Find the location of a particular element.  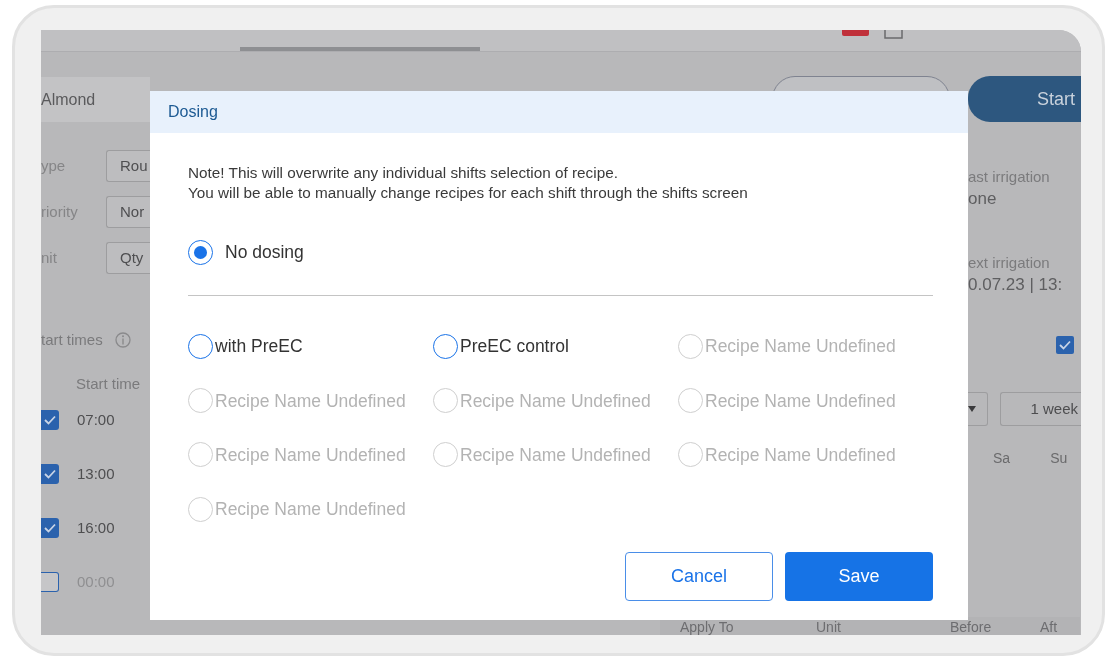

select-field: Rou is located at coordinates (128, 166).